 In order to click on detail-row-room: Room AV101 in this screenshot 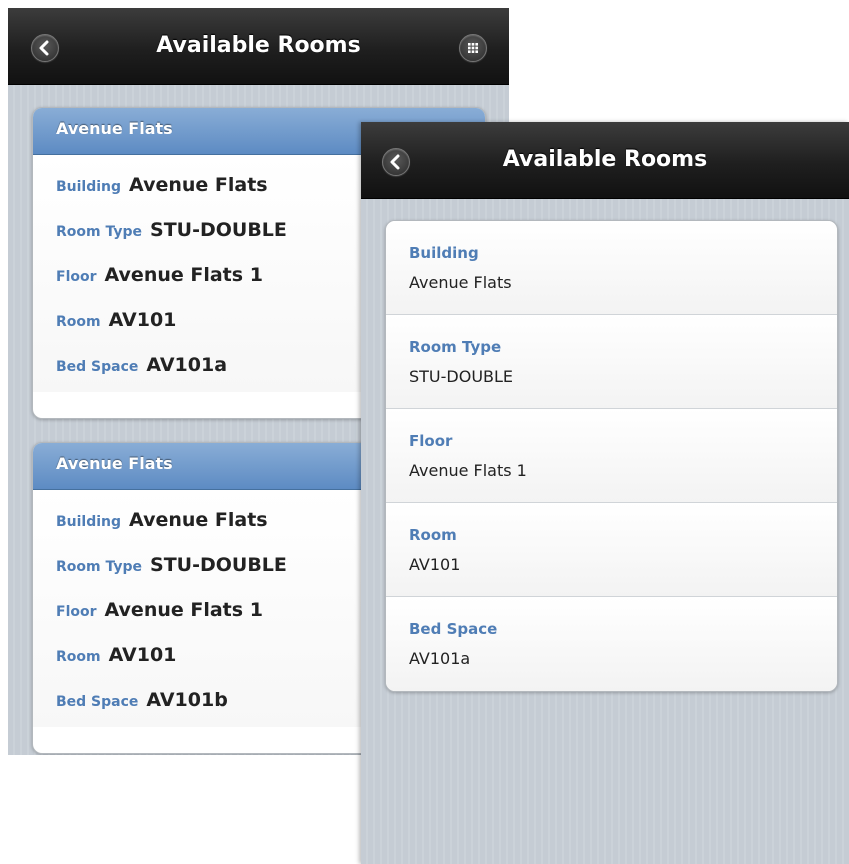, I will do `click(611, 550)`.